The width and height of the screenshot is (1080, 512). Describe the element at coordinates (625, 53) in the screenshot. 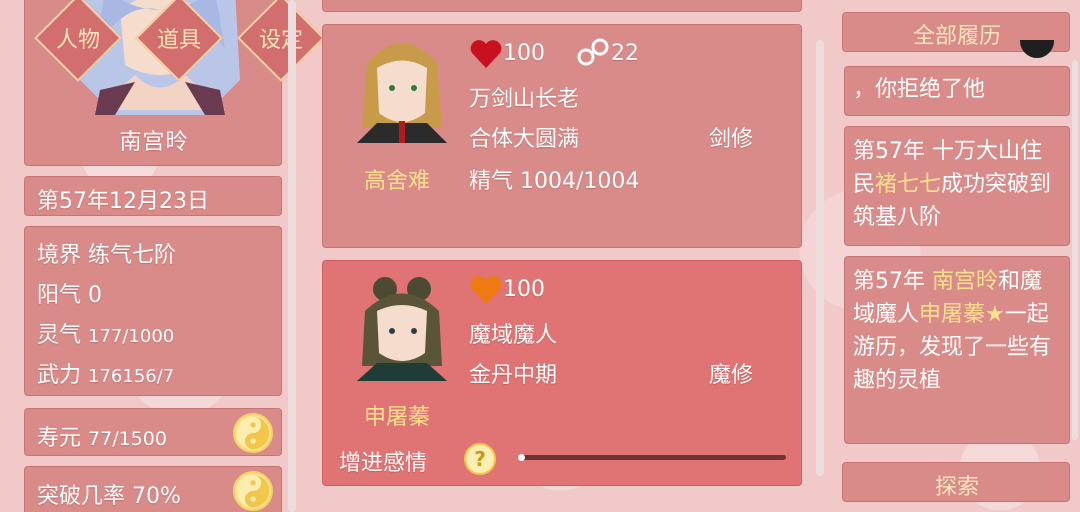

I see `bond-value: 22` at that location.